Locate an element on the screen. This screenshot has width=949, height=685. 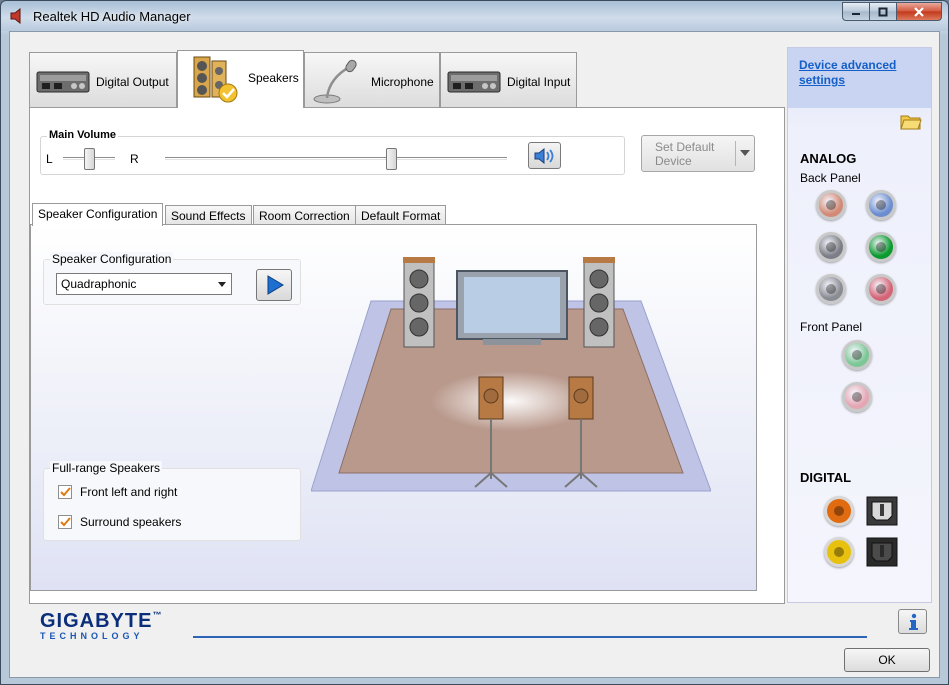
analog-heading: ANALOG is located at coordinates (828, 158).